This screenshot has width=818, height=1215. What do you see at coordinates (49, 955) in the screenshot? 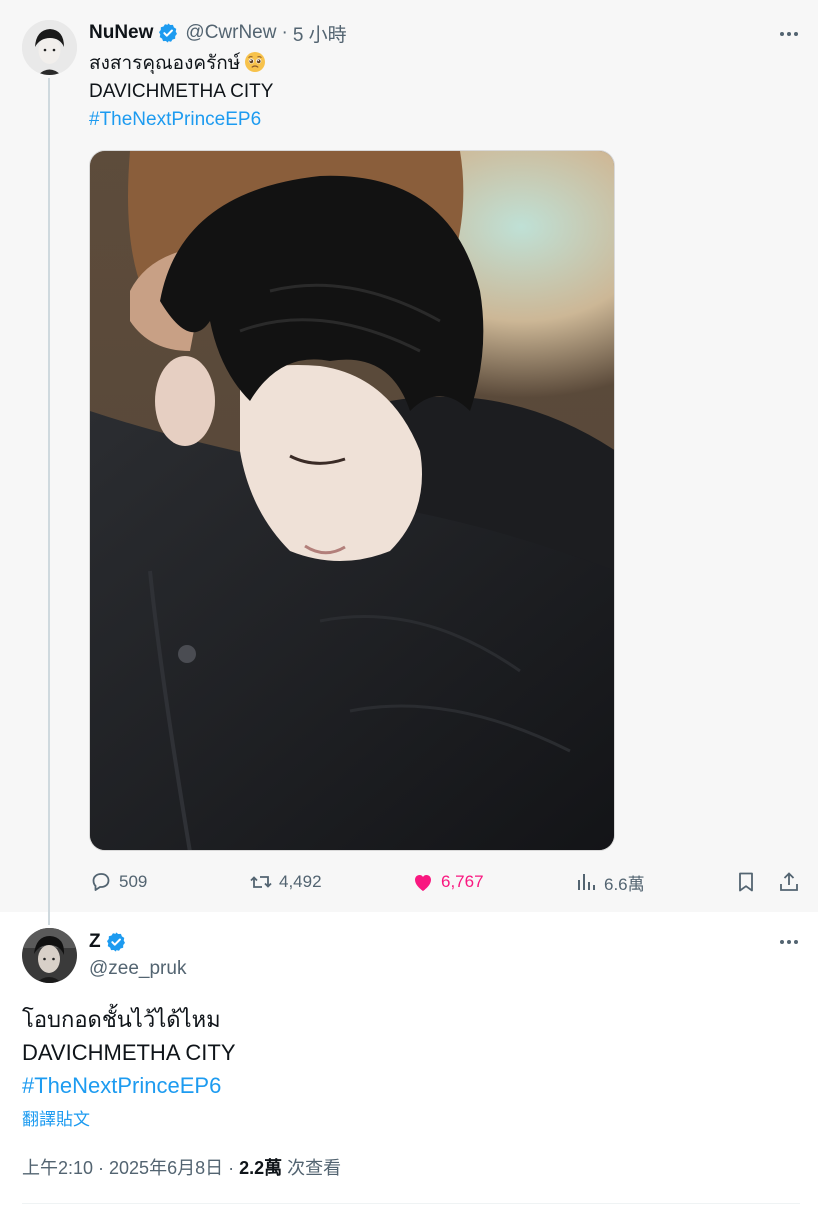
I see `main-author-avatar` at bounding box center [49, 955].